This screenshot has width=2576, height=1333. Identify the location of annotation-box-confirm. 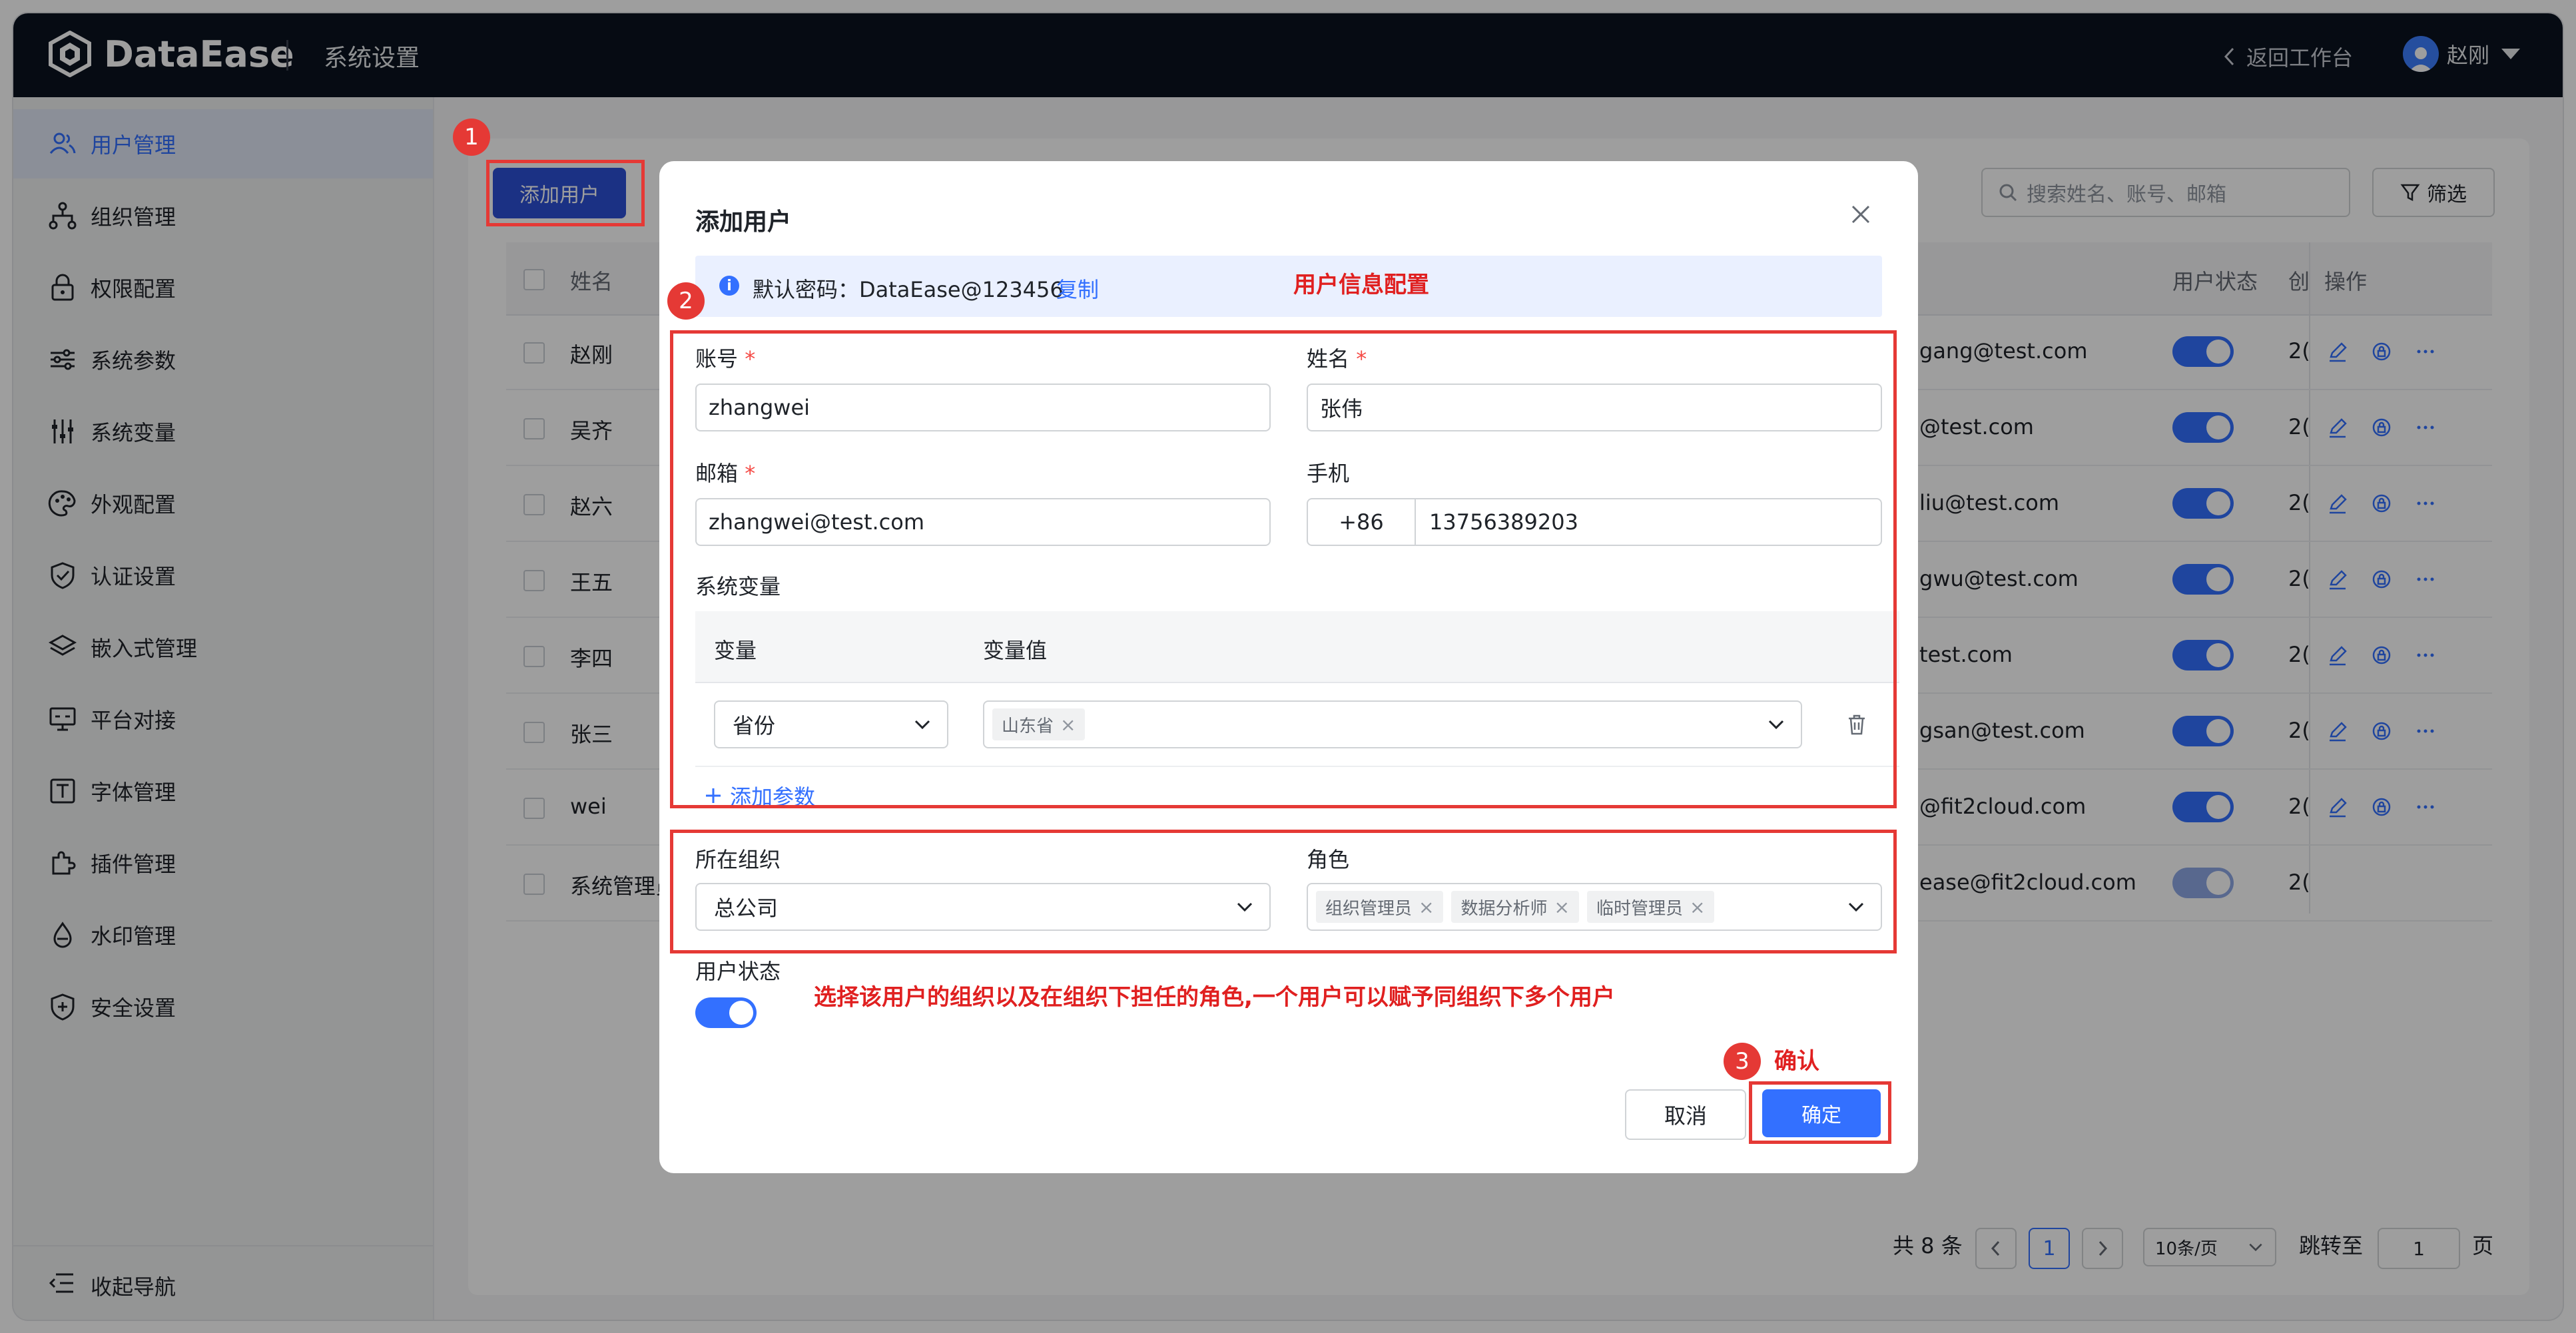
(1820, 1113).